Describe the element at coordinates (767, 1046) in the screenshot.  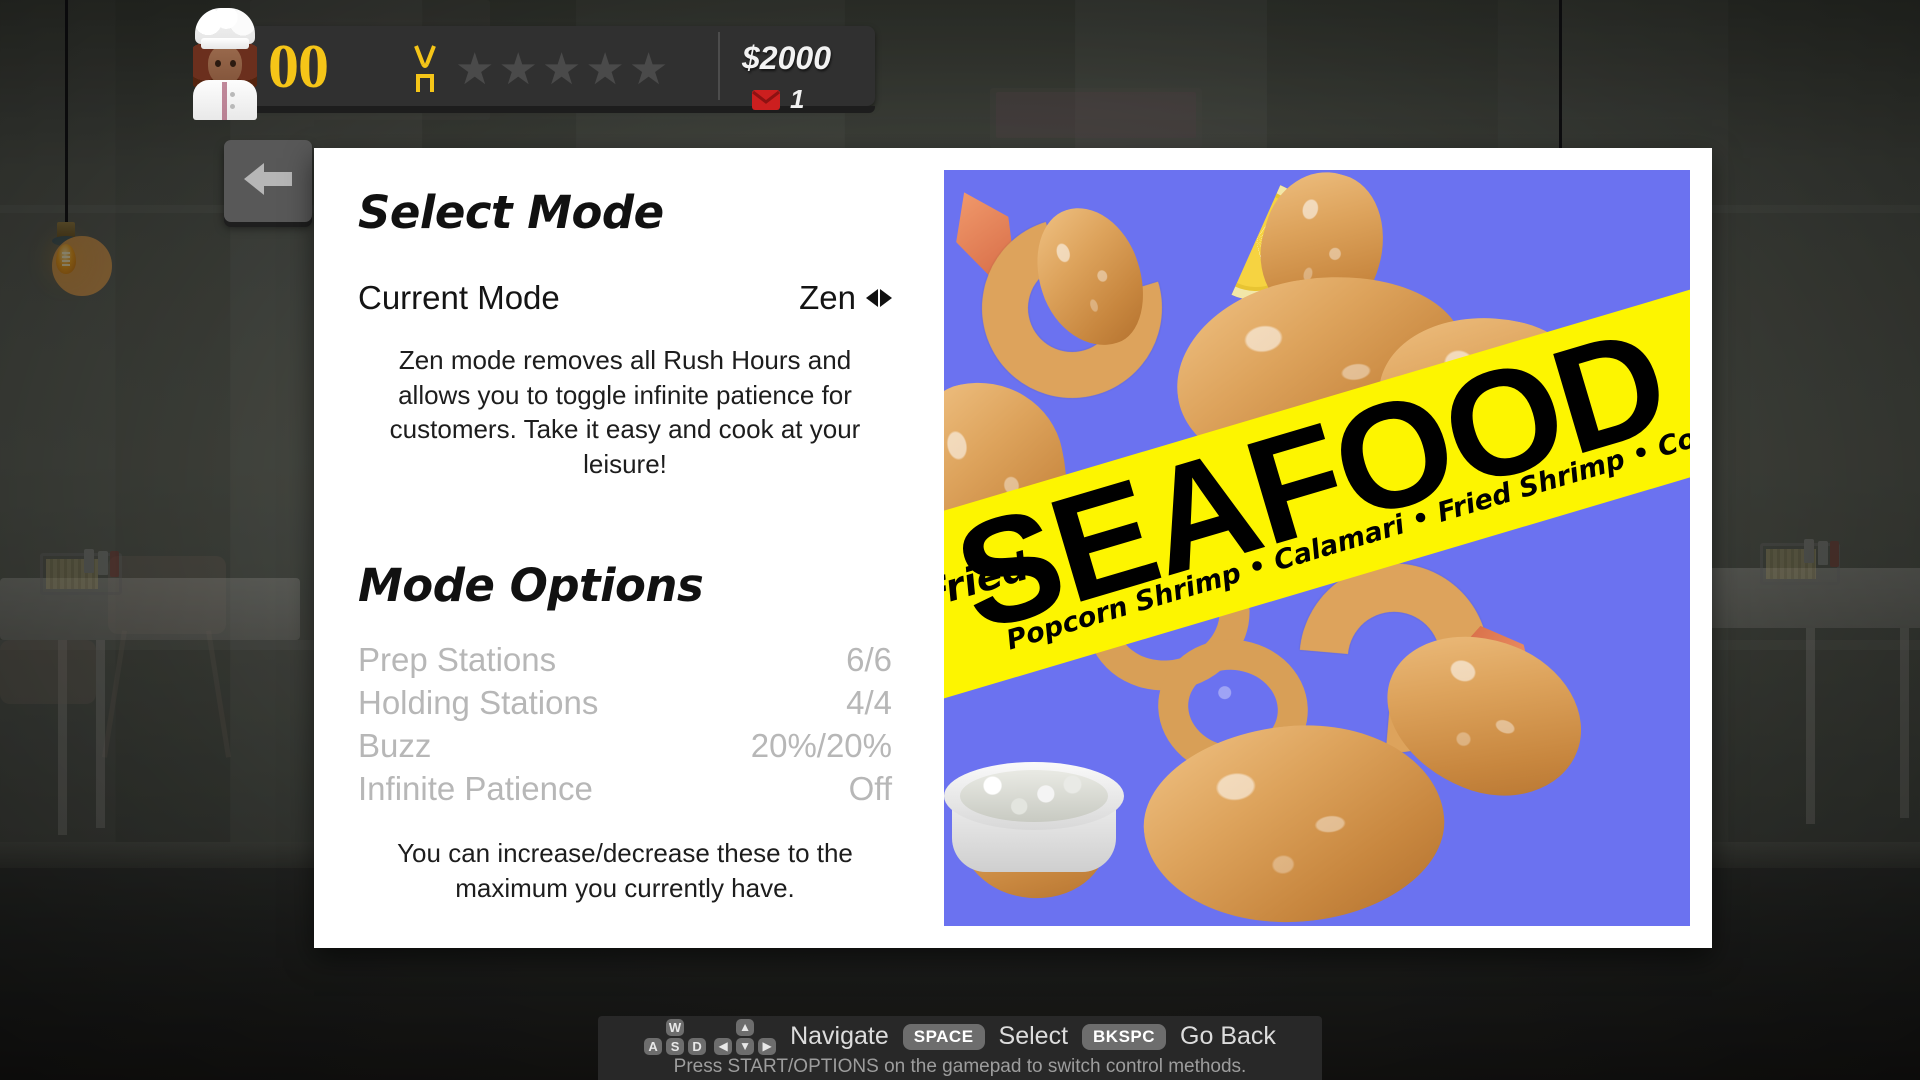
I see `arrow-right-icon: ▶` at that location.